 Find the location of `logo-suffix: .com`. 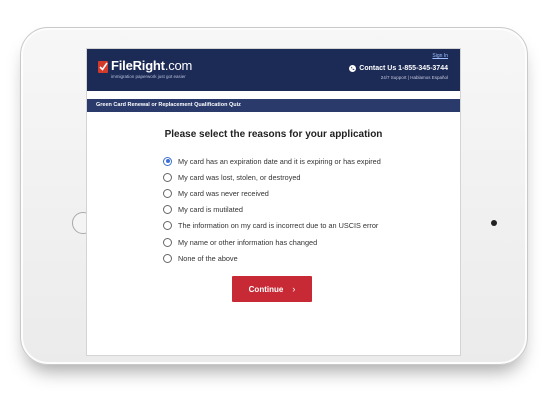

logo-suffix: .com is located at coordinates (178, 65).